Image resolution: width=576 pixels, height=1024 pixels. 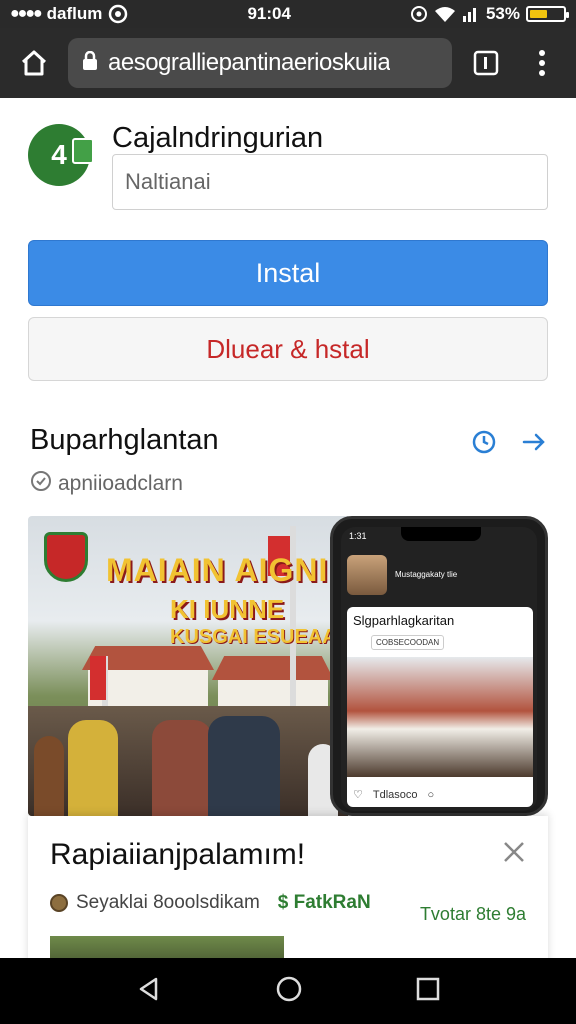 I want to click on emblem-icon, so click(x=66, y=557).